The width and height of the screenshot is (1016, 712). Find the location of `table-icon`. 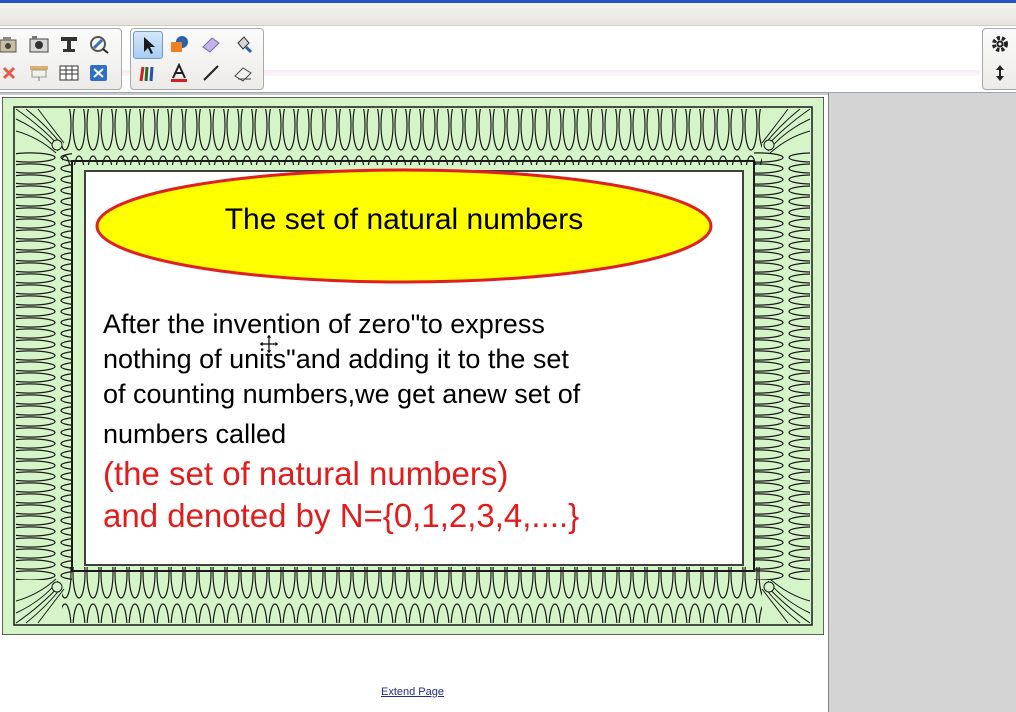

table-icon is located at coordinates (69, 73).